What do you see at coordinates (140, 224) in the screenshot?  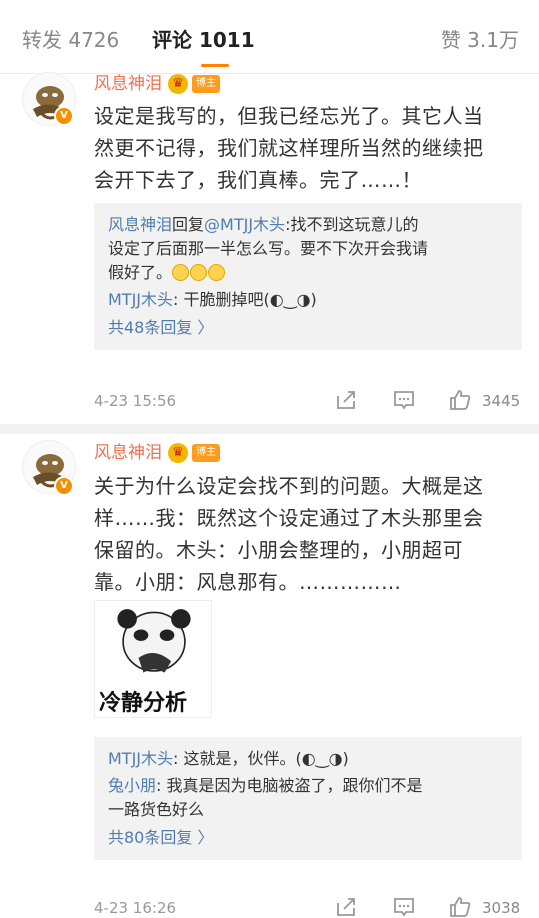 I see `reply-username: 风息神泪` at bounding box center [140, 224].